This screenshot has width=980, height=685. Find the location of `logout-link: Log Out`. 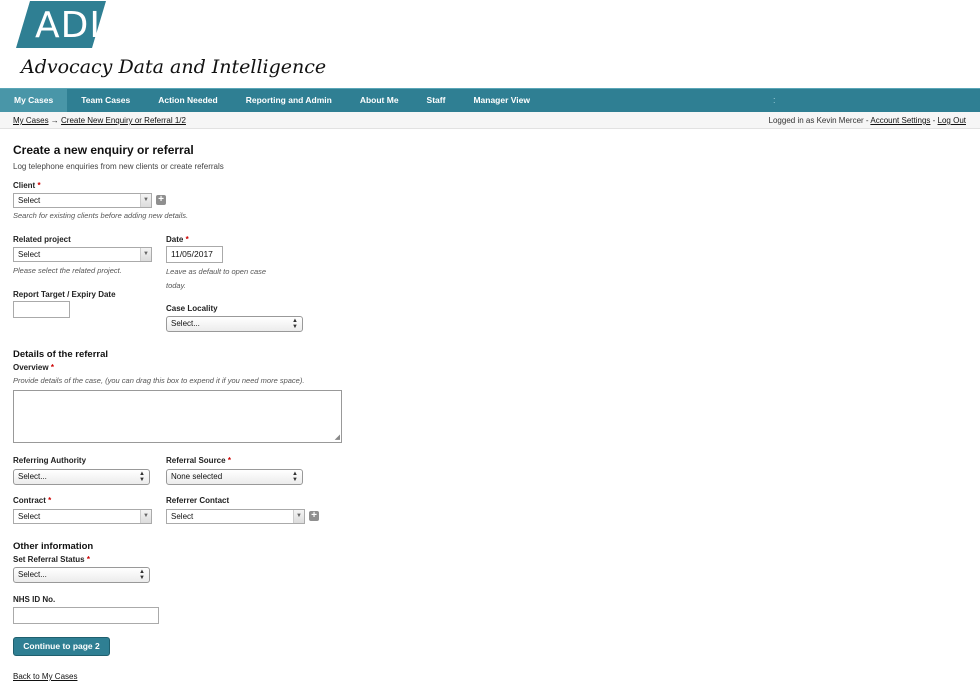

logout-link: Log Out is located at coordinates (952, 120).